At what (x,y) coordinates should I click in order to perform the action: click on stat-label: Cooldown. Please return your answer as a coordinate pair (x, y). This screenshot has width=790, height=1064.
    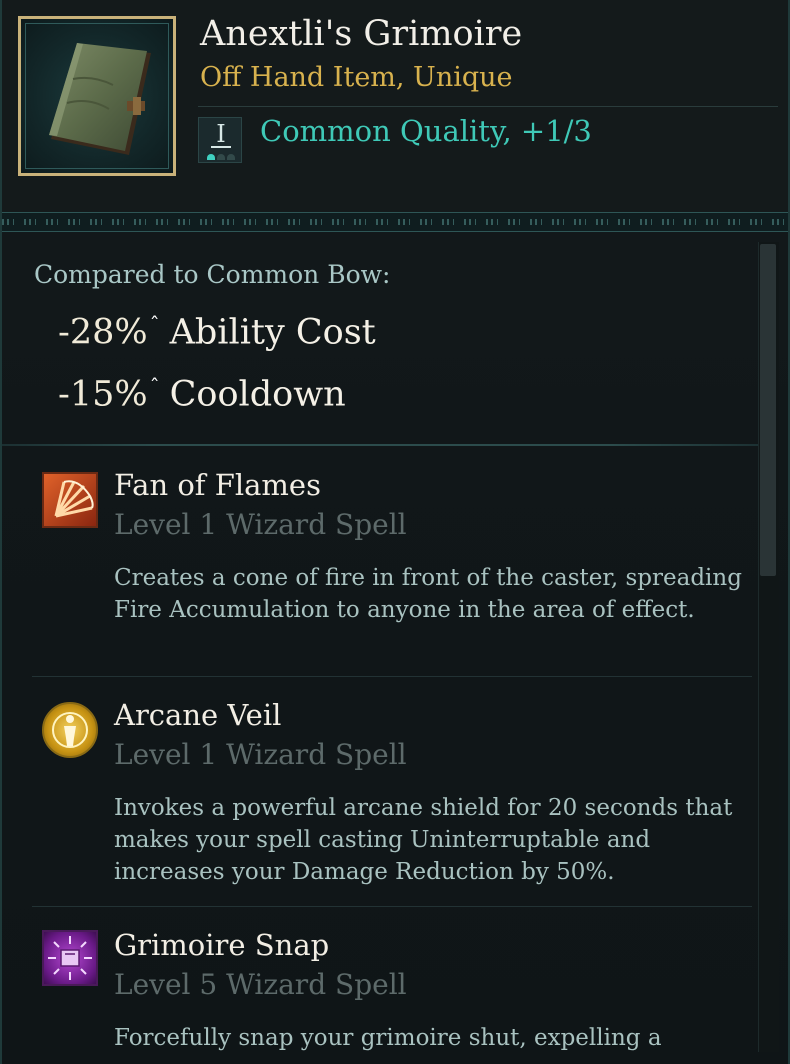
    Looking at the image, I should click on (257, 394).